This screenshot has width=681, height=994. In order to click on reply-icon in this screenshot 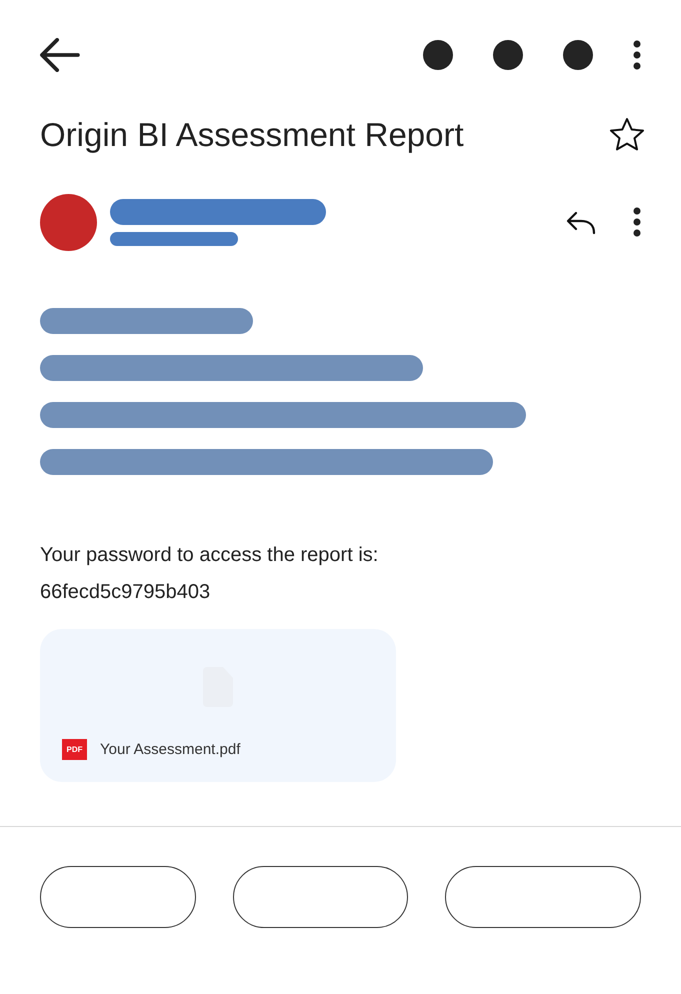, I will do `click(581, 222)`.